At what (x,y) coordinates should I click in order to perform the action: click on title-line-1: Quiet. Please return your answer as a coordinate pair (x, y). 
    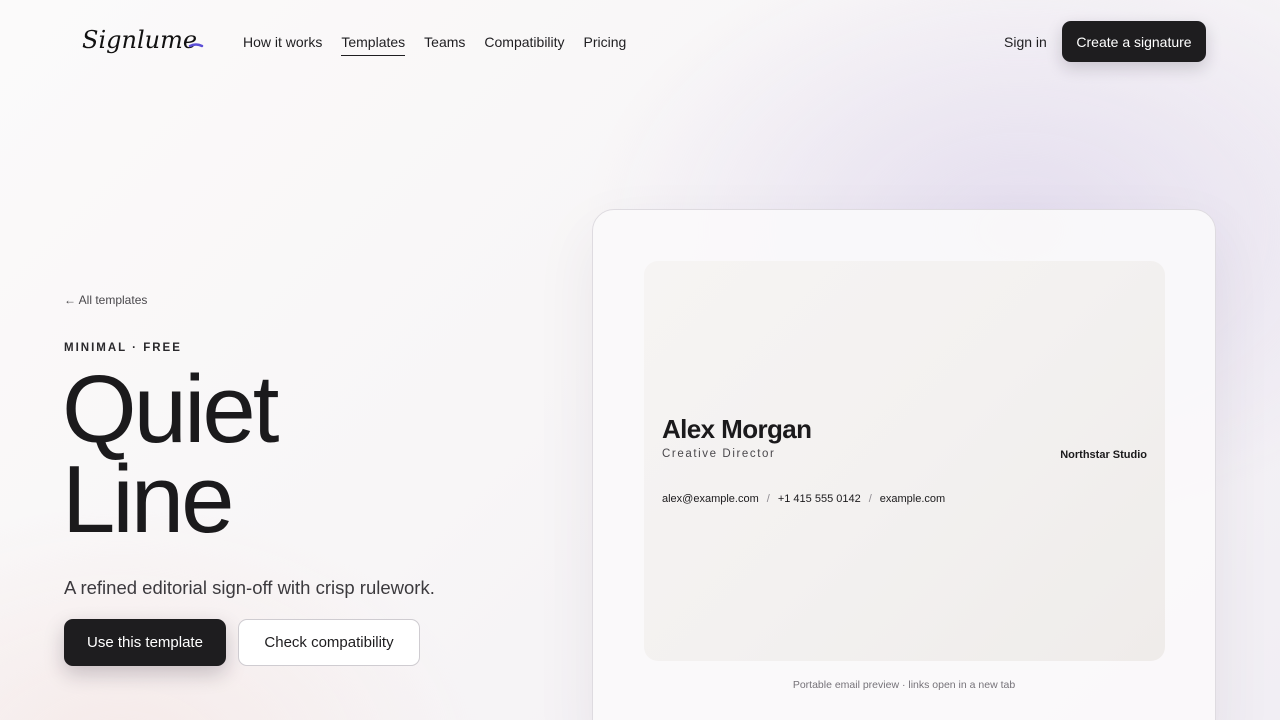
    Looking at the image, I should click on (170, 409).